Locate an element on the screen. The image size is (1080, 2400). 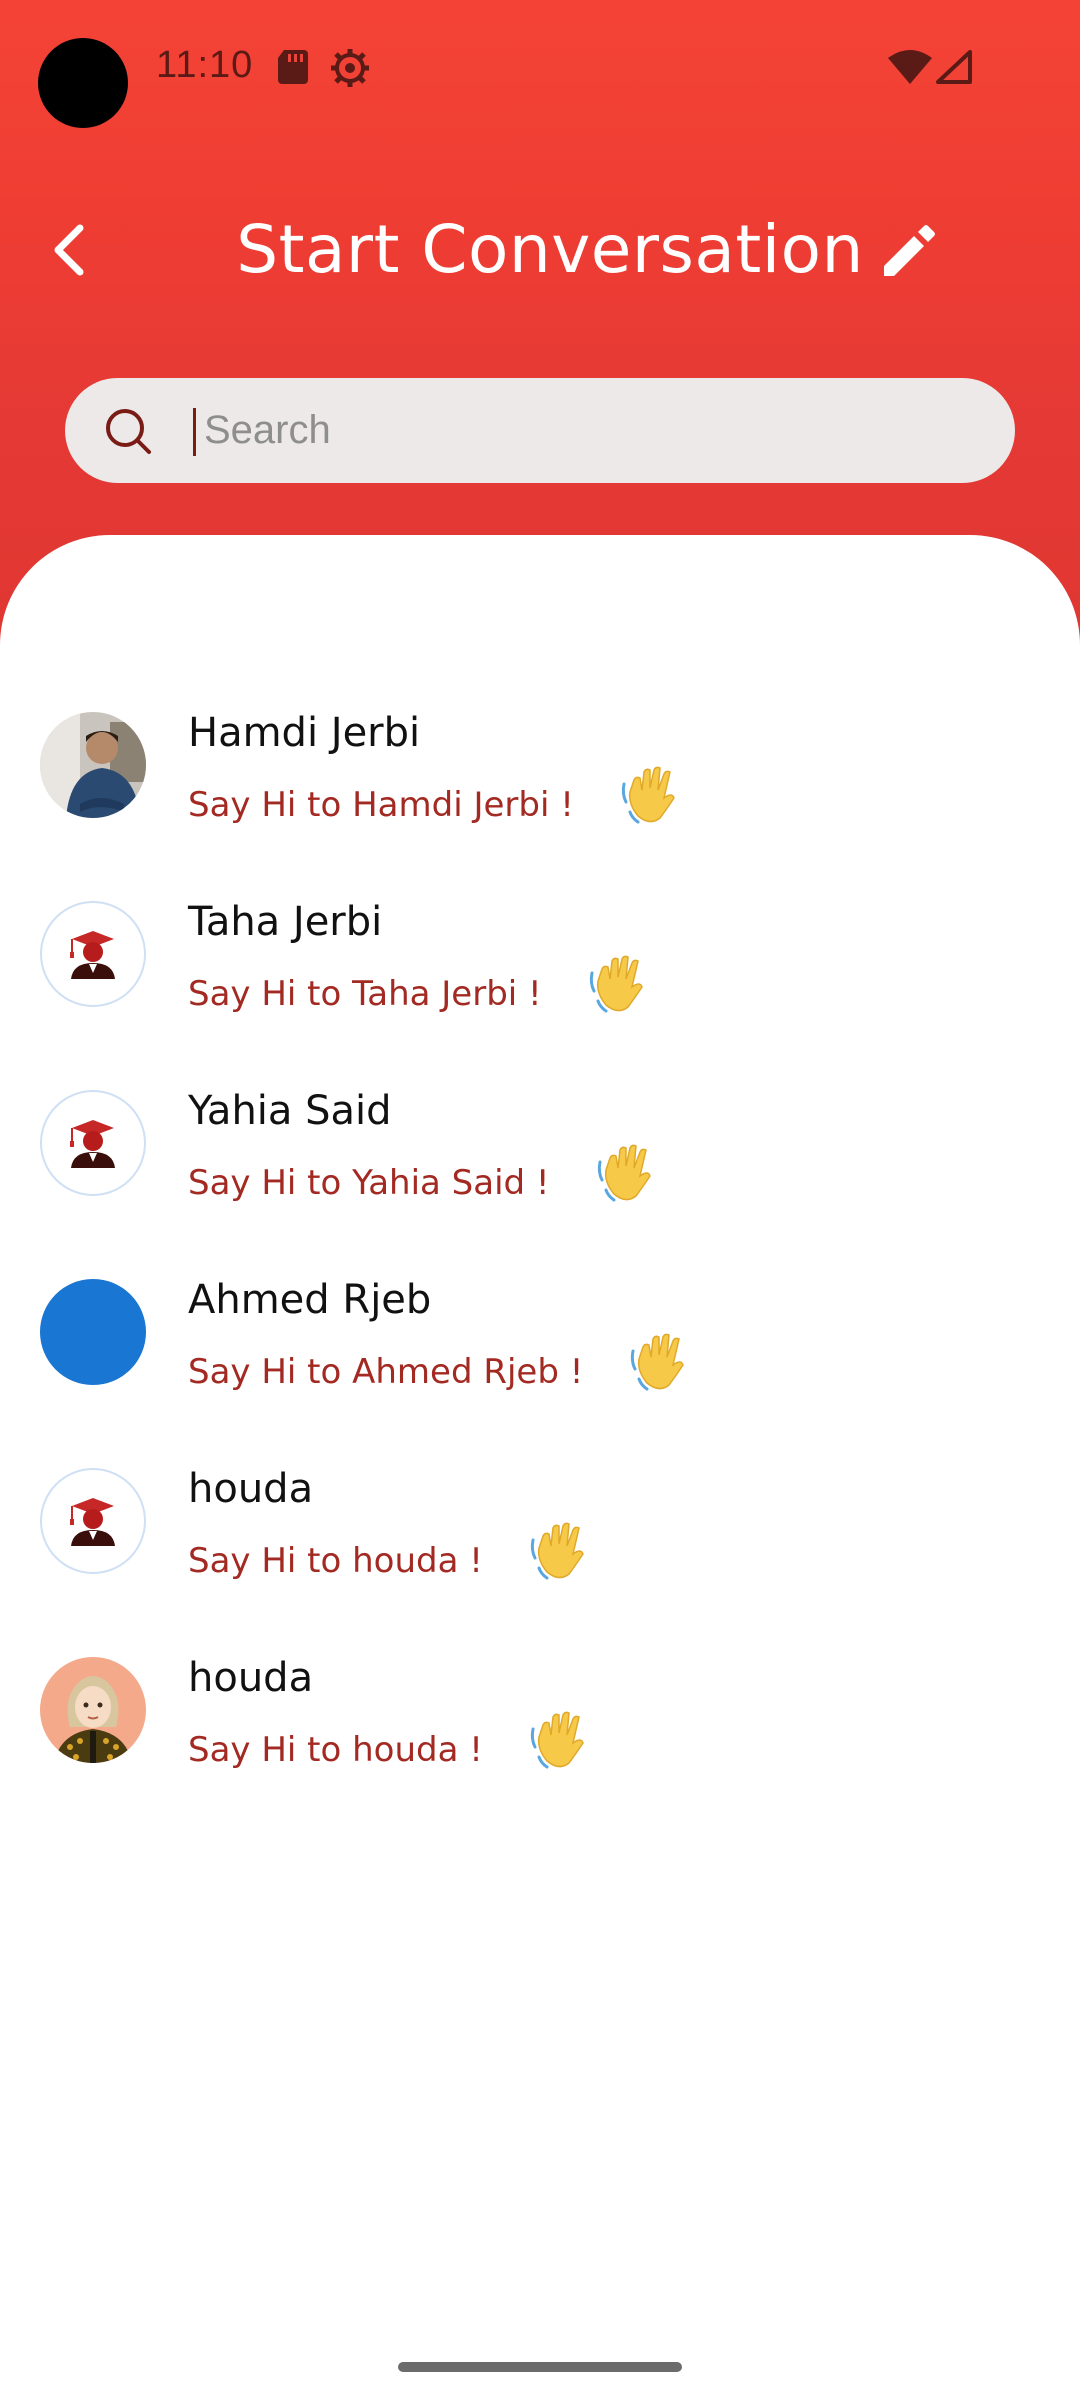
chevron-left-icon is located at coordinates (69, 250).